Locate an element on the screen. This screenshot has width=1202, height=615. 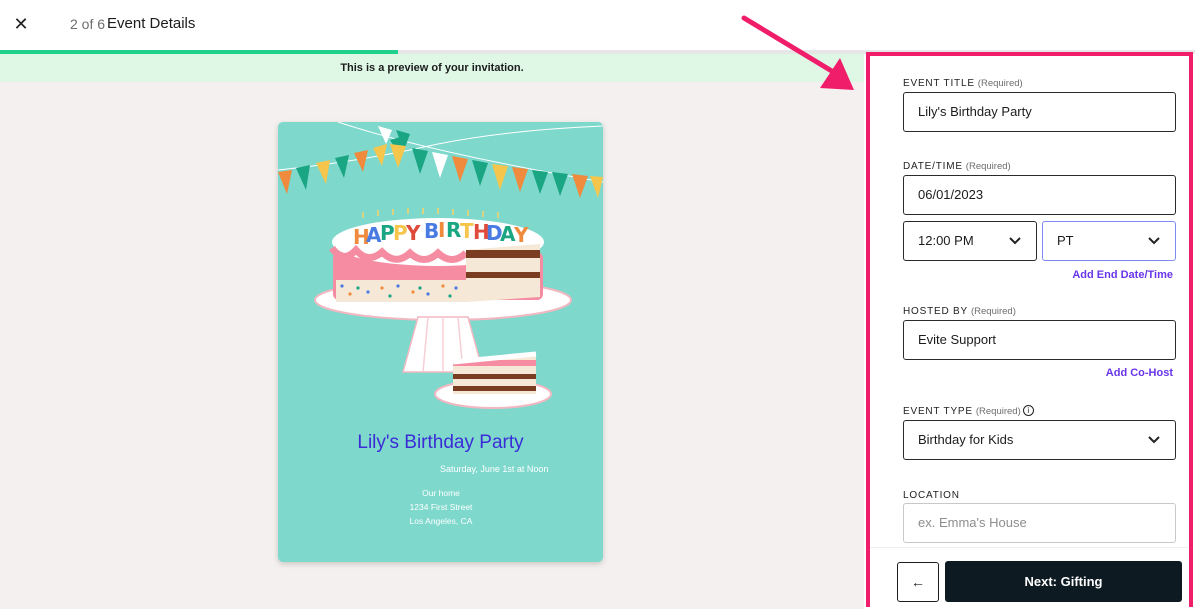
card-address-line: Los Angeles, CA is located at coordinates (441, 521).